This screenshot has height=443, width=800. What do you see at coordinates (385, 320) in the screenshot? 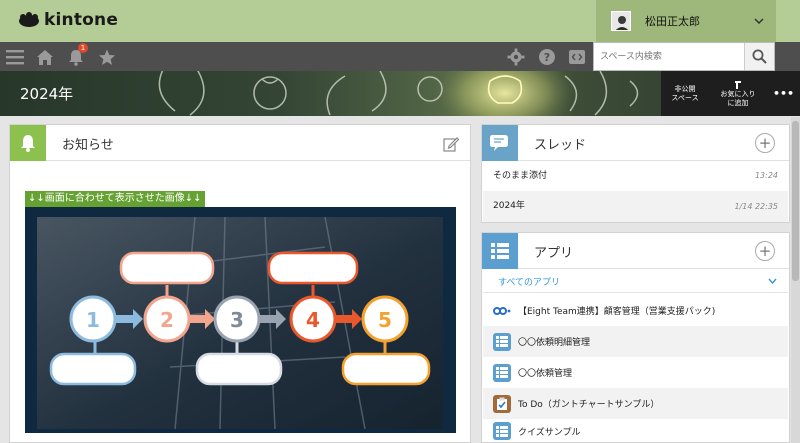
I see `step-number: 5` at bounding box center [385, 320].